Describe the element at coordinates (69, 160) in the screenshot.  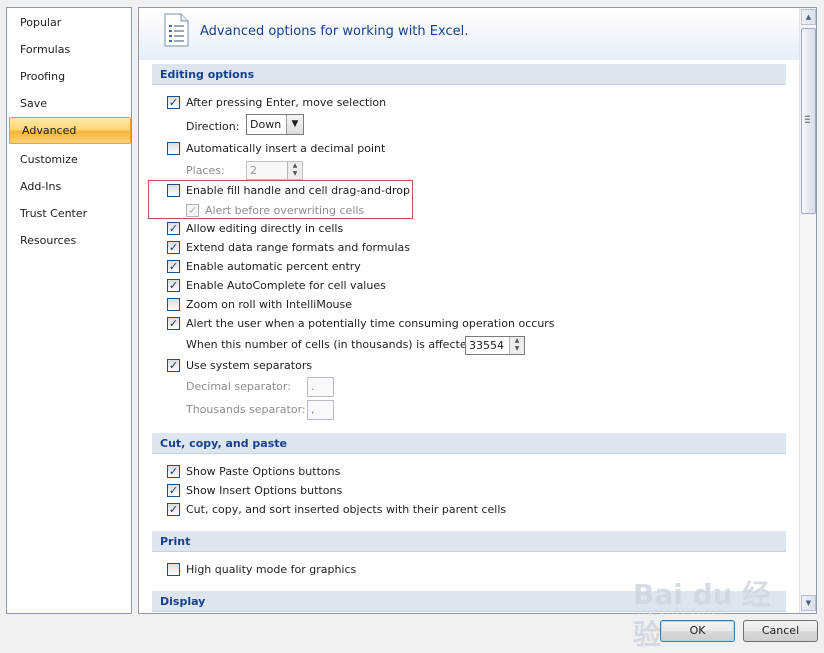
I see `nav-item-customize: Customize` at that location.